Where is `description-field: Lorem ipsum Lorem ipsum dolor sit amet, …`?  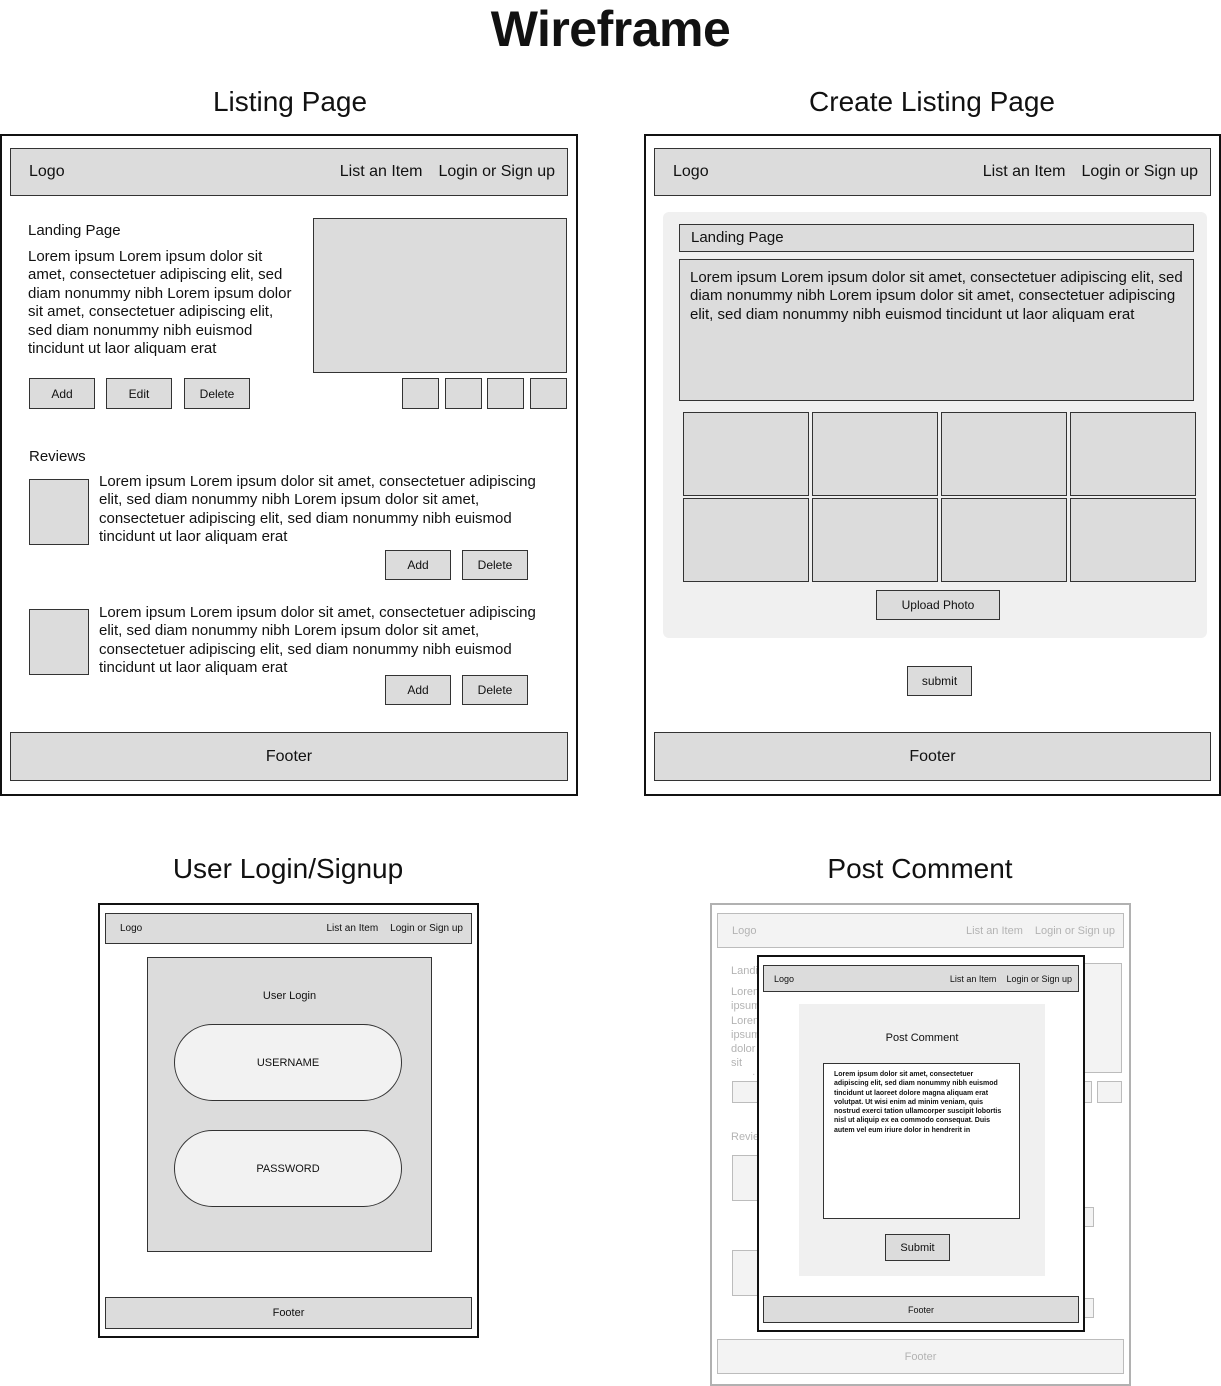 description-field: Lorem ipsum Lorem ipsum dolor sit amet, … is located at coordinates (936, 330).